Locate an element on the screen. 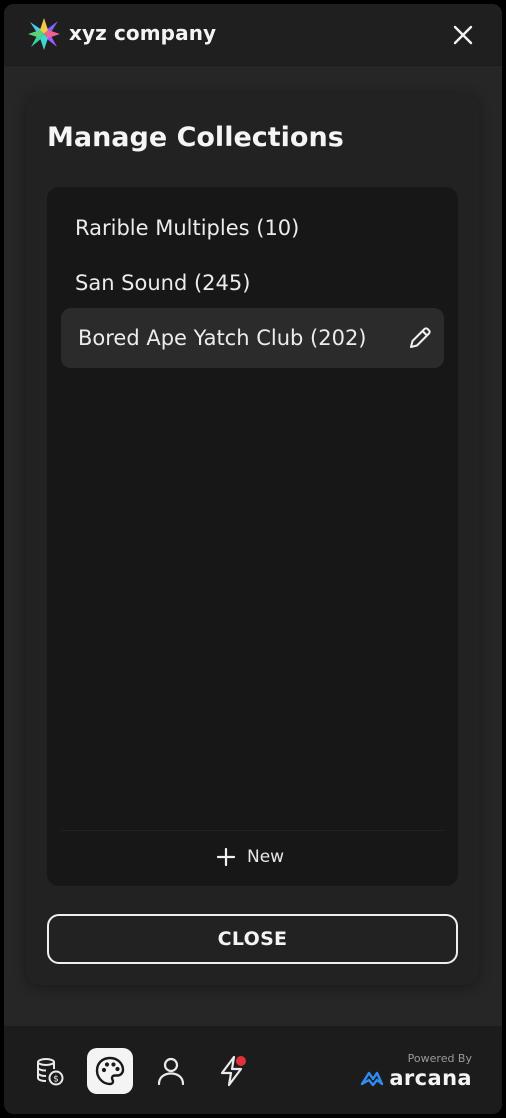 The image size is (506, 1118). collection-label: Rarible Multiples (10) is located at coordinates (187, 228).